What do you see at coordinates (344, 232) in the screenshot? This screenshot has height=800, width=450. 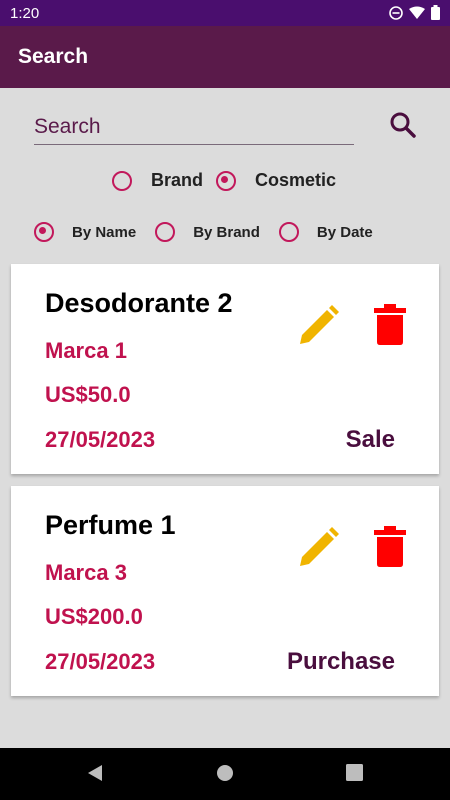 I see `radio-by-date-label: By Date` at bounding box center [344, 232].